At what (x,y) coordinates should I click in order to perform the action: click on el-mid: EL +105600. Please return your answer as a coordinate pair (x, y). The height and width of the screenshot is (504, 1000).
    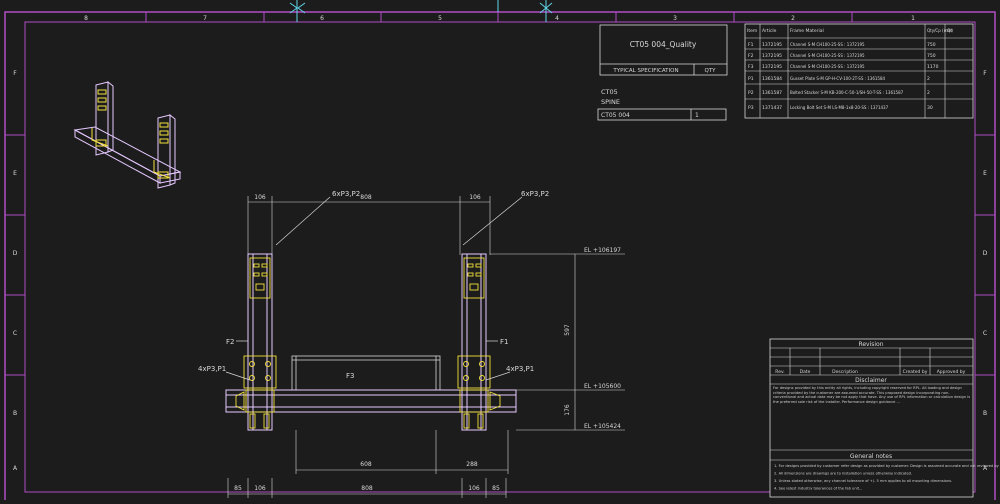
    Looking at the image, I should click on (602, 386).